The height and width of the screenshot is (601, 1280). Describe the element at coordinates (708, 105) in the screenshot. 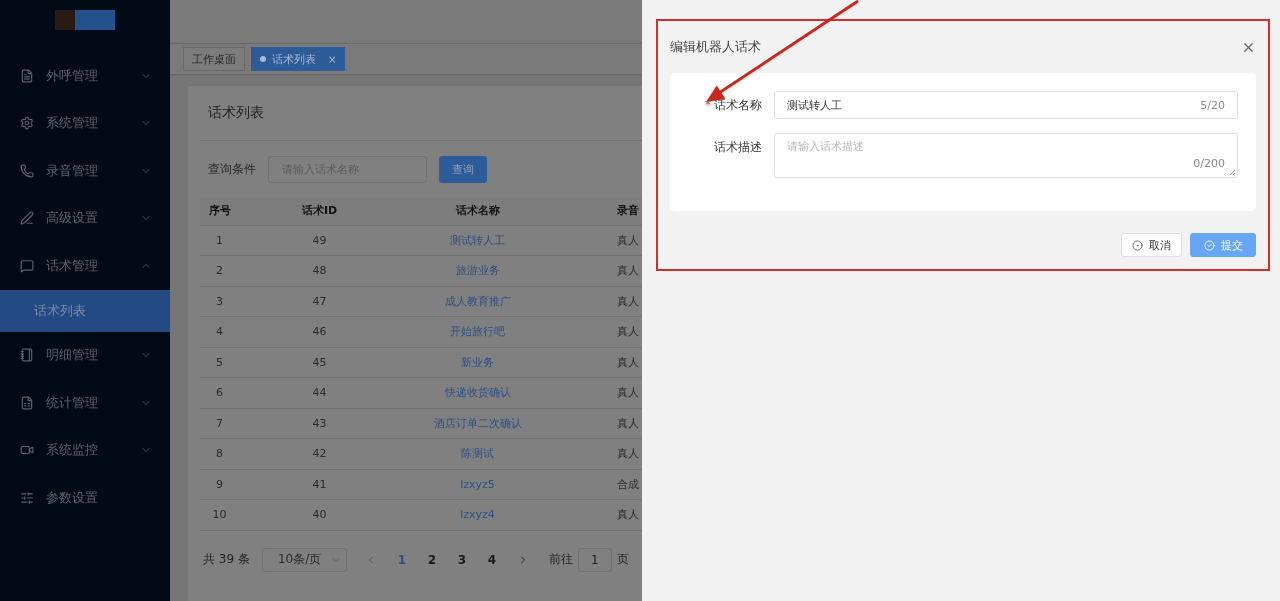

I see `required-mark: *` at that location.